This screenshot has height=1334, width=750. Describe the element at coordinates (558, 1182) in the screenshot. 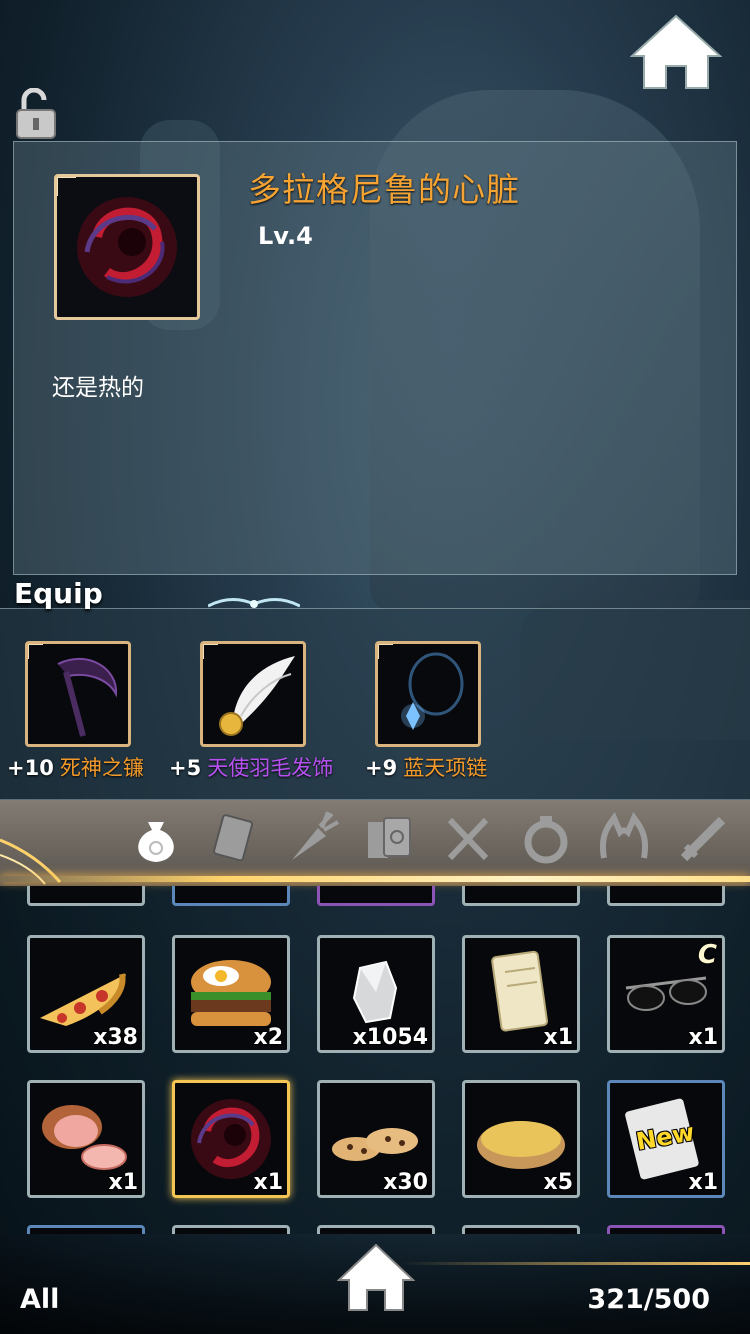

I see `item-quantity: x5` at that location.